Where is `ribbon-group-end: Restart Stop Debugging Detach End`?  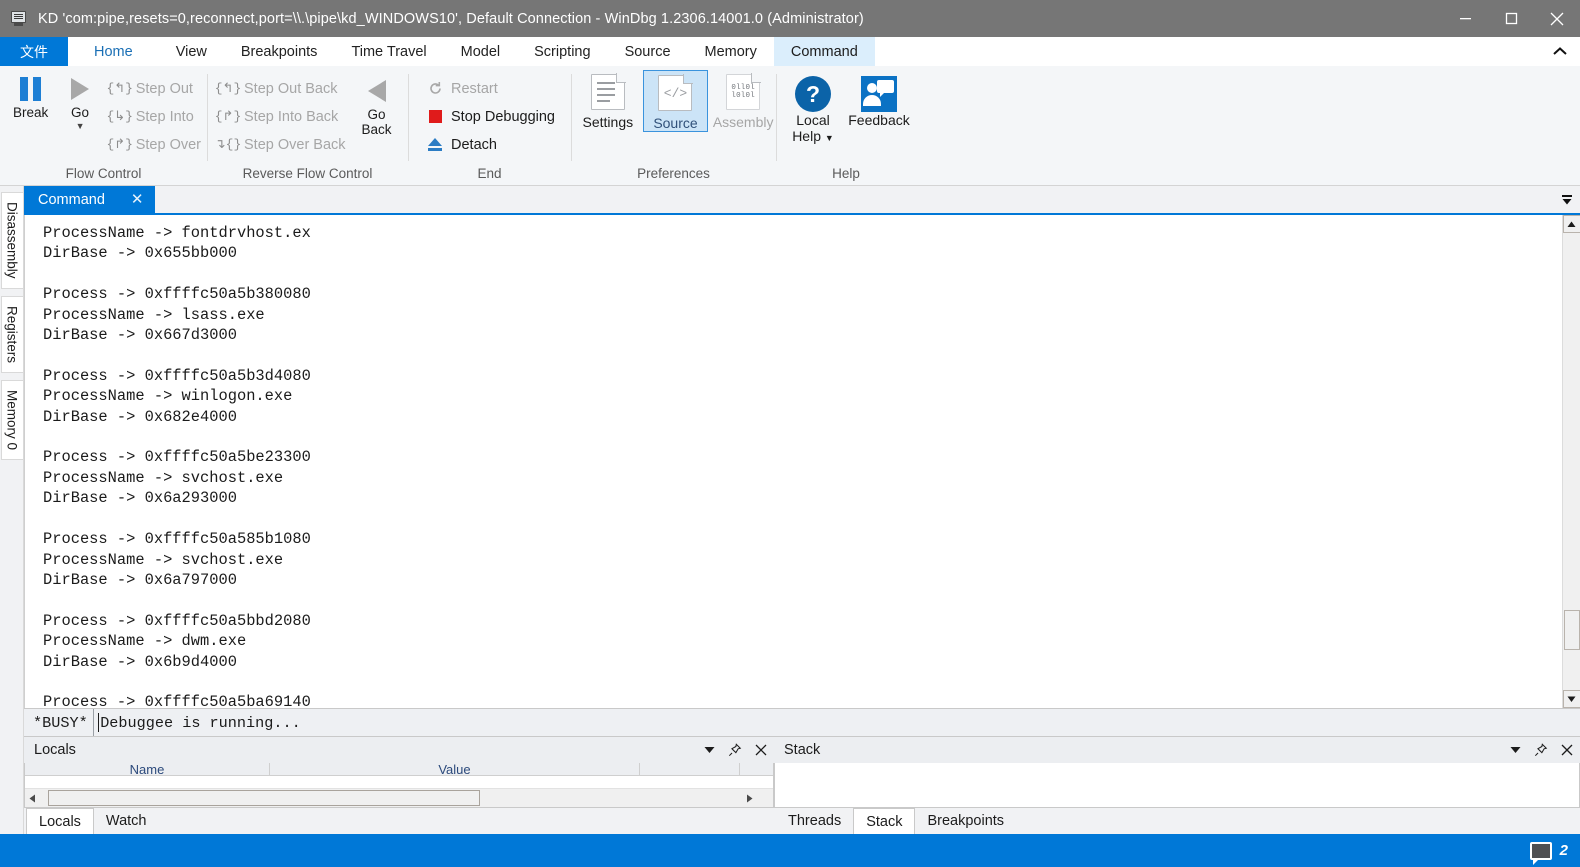 ribbon-group-end: Restart Stop Debugging Detach End is located at coordinates (489, 125).